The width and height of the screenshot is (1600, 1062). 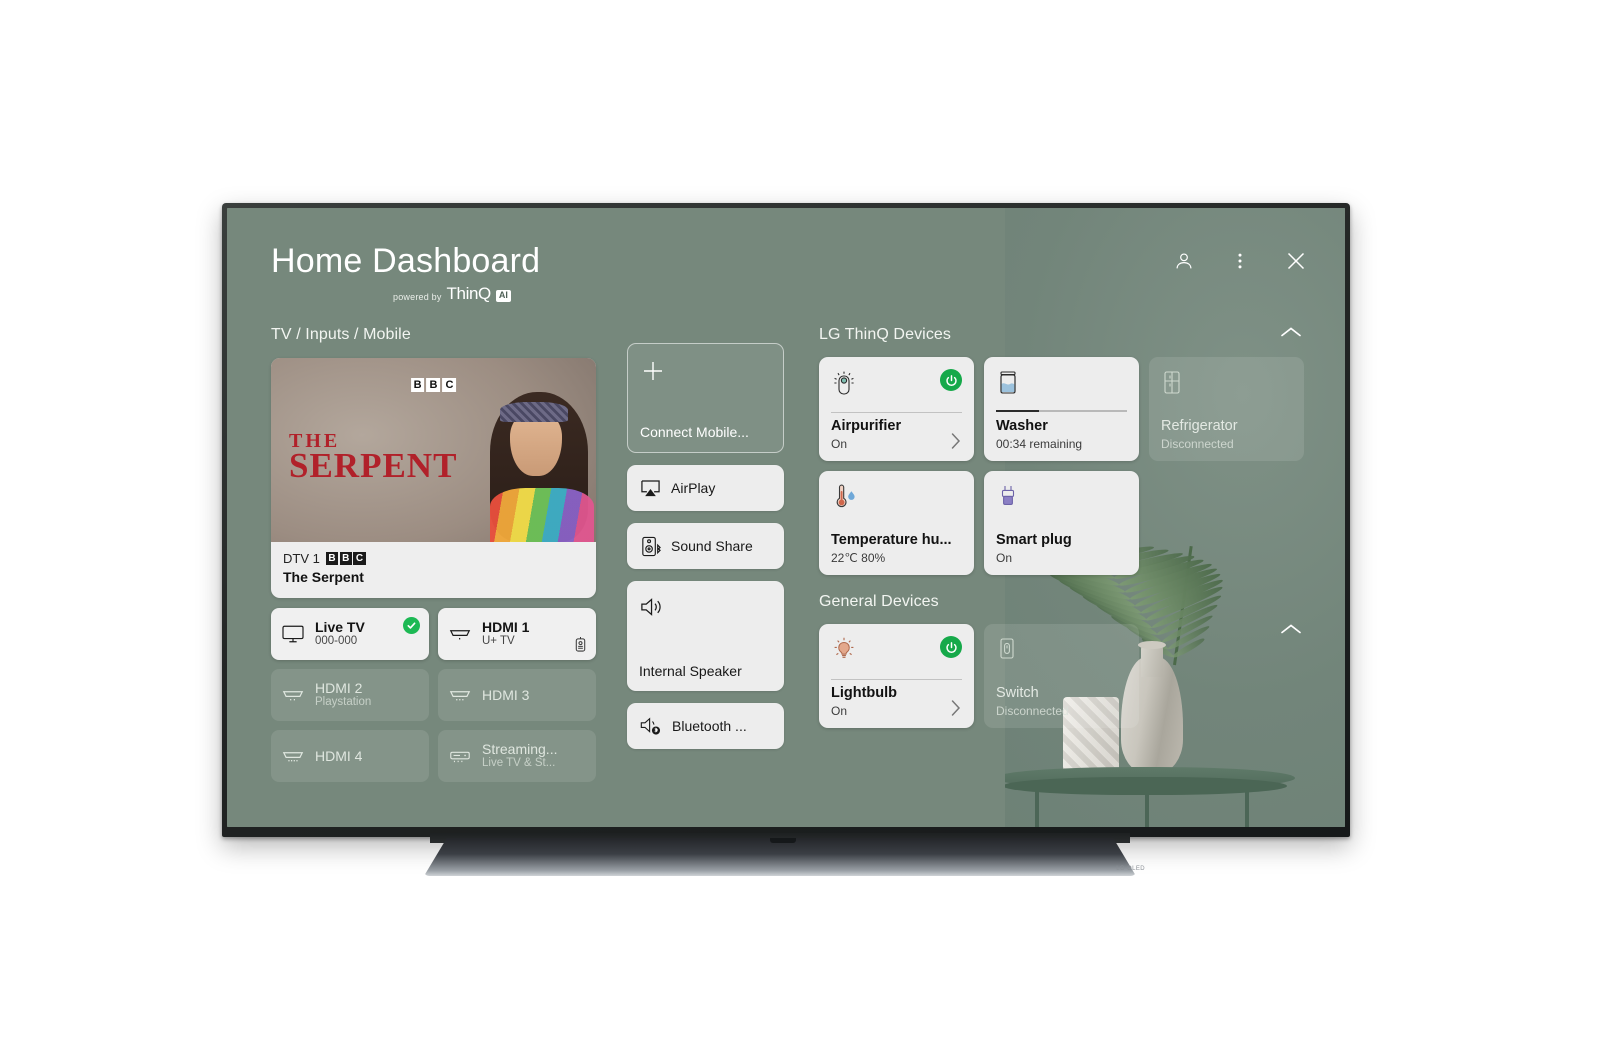 I want to click on lightbulb-icon, so click(x=844, y=650).